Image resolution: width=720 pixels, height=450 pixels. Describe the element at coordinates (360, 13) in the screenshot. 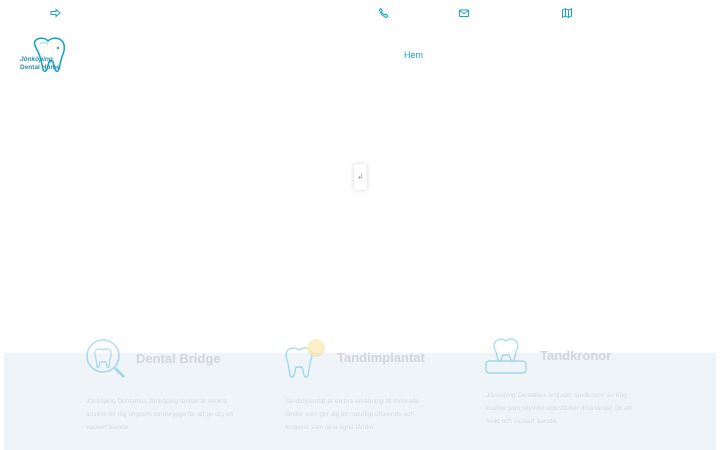

I see `top-bar` at that location.